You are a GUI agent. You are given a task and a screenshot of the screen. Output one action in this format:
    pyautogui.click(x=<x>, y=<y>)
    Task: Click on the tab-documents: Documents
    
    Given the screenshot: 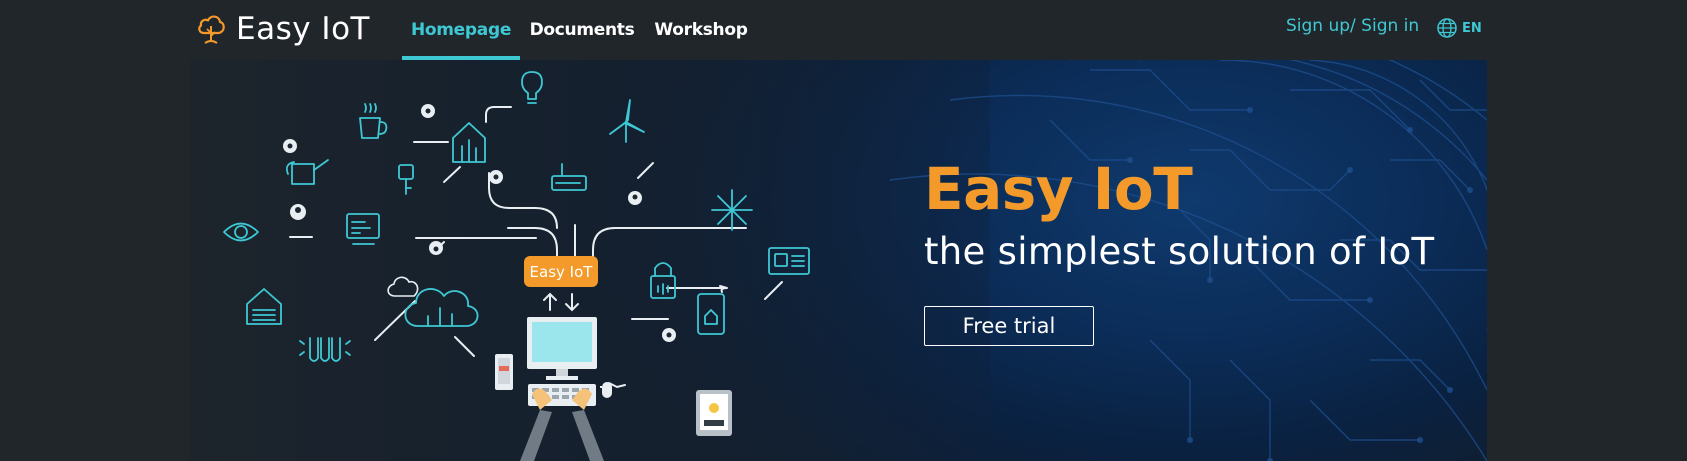 What is the action you would take?
    pyautogui.click(x=582, y=30)
    